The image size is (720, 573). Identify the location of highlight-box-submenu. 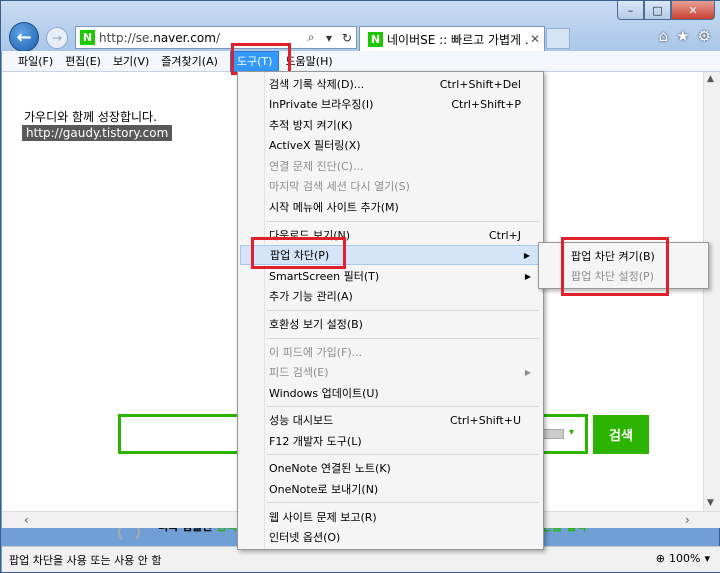
(615, 266).